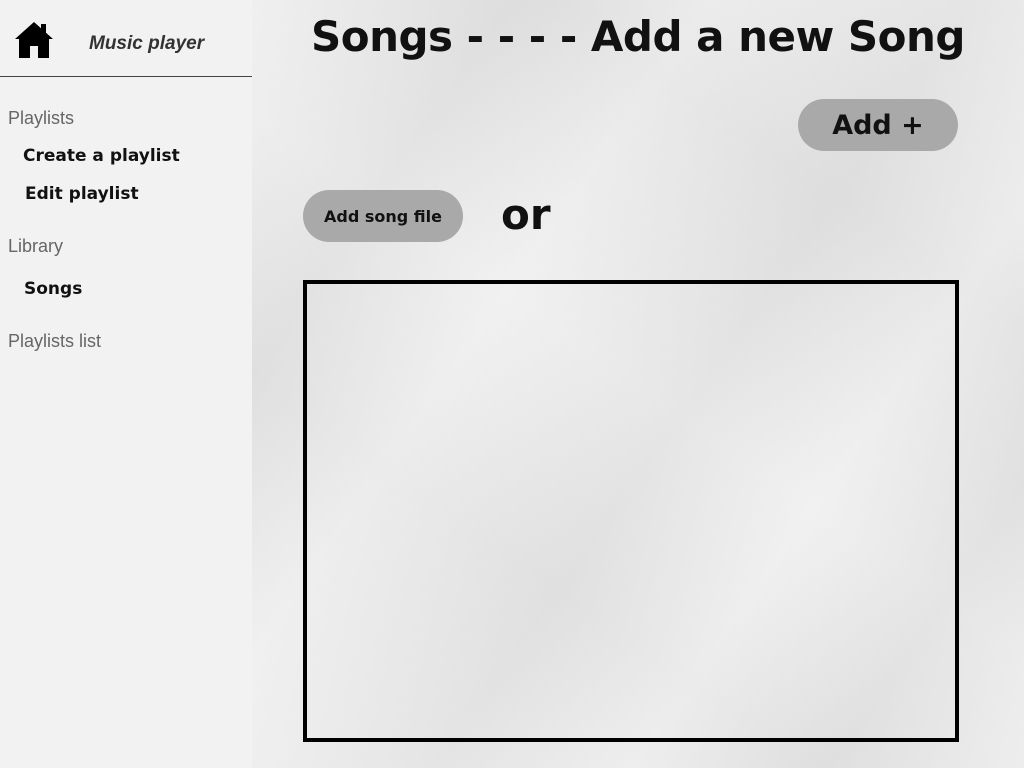 The width and height of the screenshot is (1024, 768). What do you see at coordinates (638, 36) in the screenshot?
I see `page-title: Songs - - - - Add a new Song` at bounding box center [638, 36].